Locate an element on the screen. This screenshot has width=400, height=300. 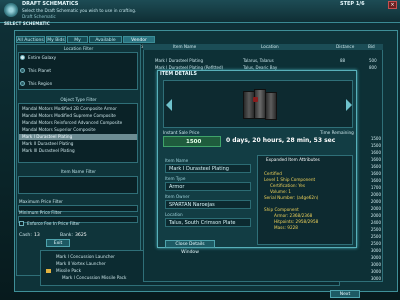
col-header-location: Location is located at coordinates (270, 46).